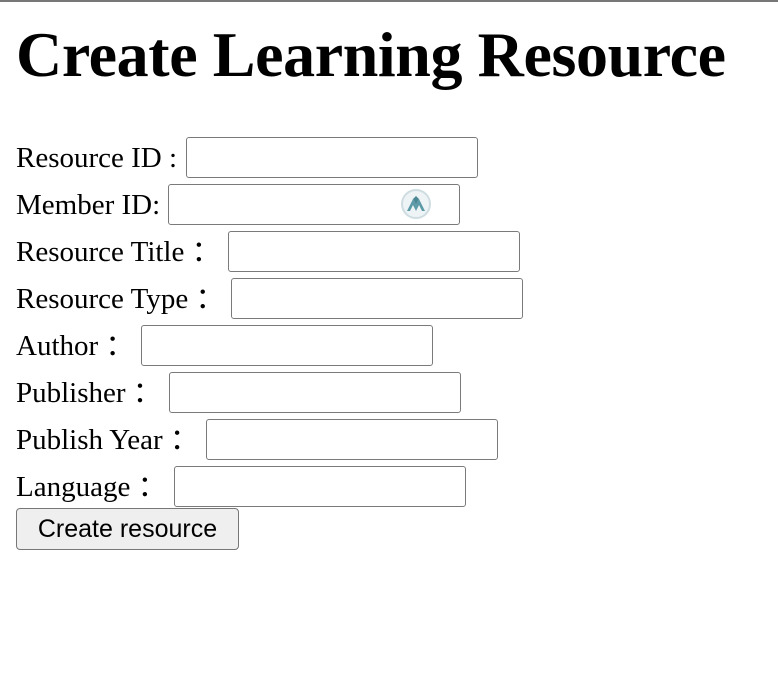 This screenshot has height=674, width=778. I want to click on resource-title-row: Resource Title ：, so click(386, 251).